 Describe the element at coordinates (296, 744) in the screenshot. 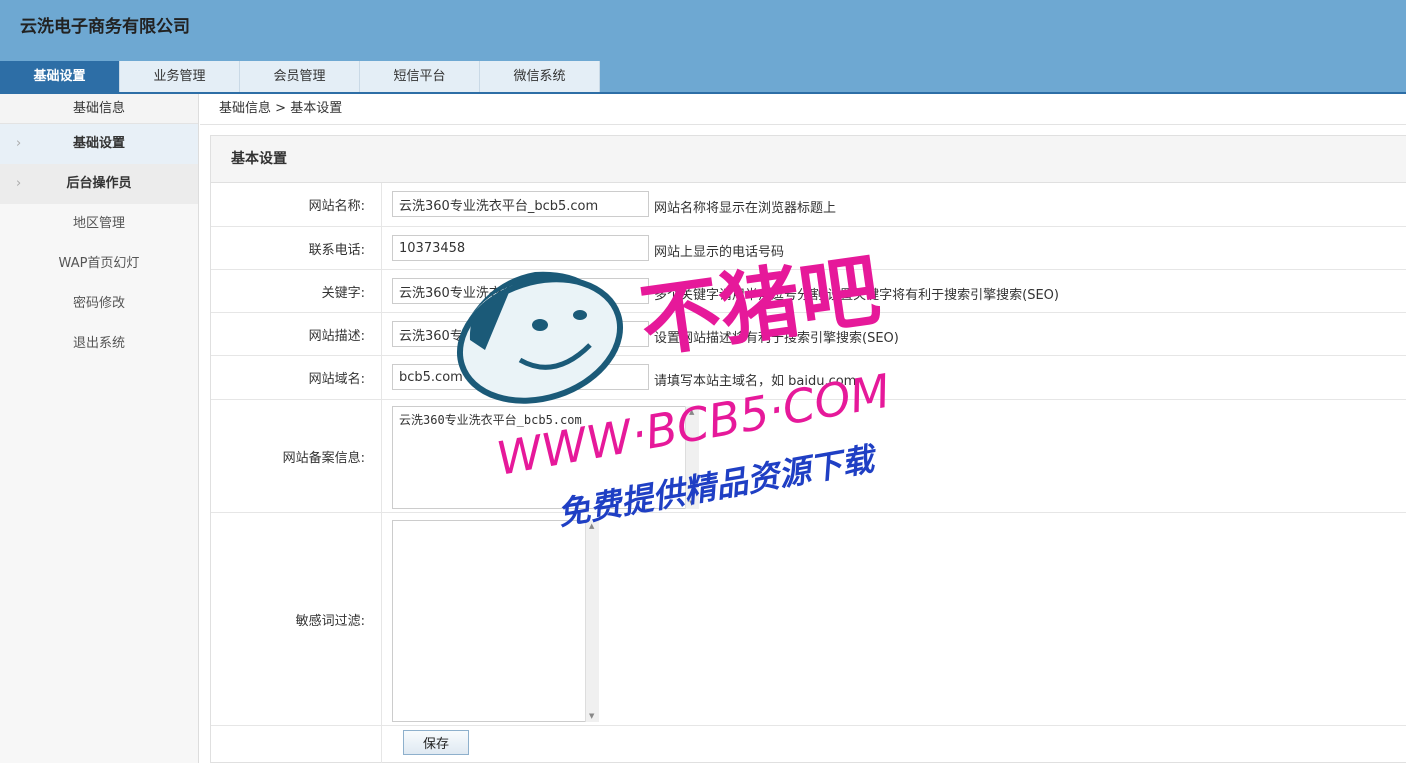

I see `actions-label-cell` at that location.